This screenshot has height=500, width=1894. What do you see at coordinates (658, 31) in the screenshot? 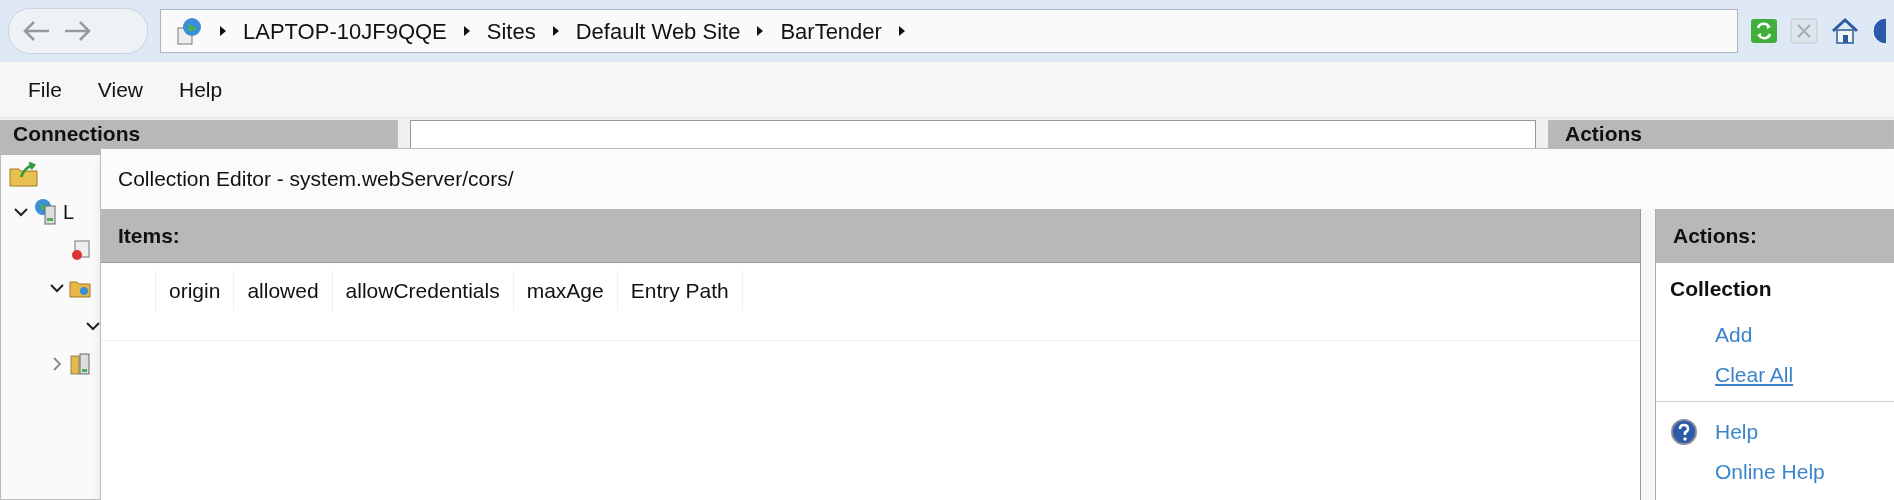
I see `breadcrumb-item: Default Web Site` at bounding box center [658, 31].